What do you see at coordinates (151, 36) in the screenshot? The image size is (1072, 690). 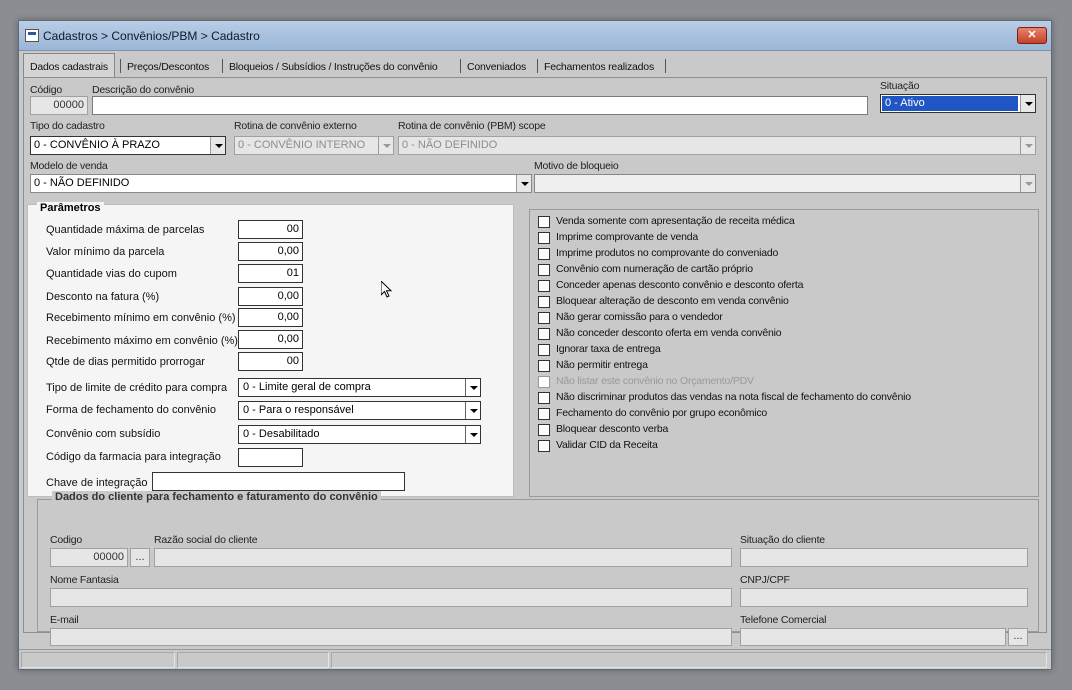 I see `window-title: Cadastros > Convênios/PBM > Cadastro` at bounding box center [151, 36].